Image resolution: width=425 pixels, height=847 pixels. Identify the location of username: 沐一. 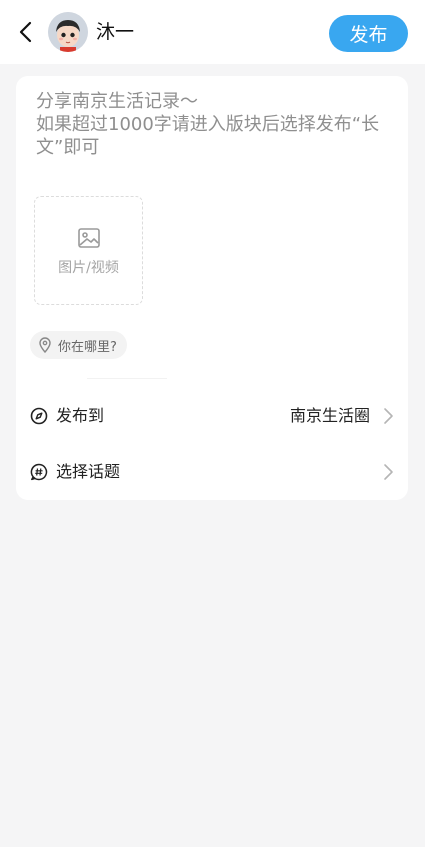
(115, 32).